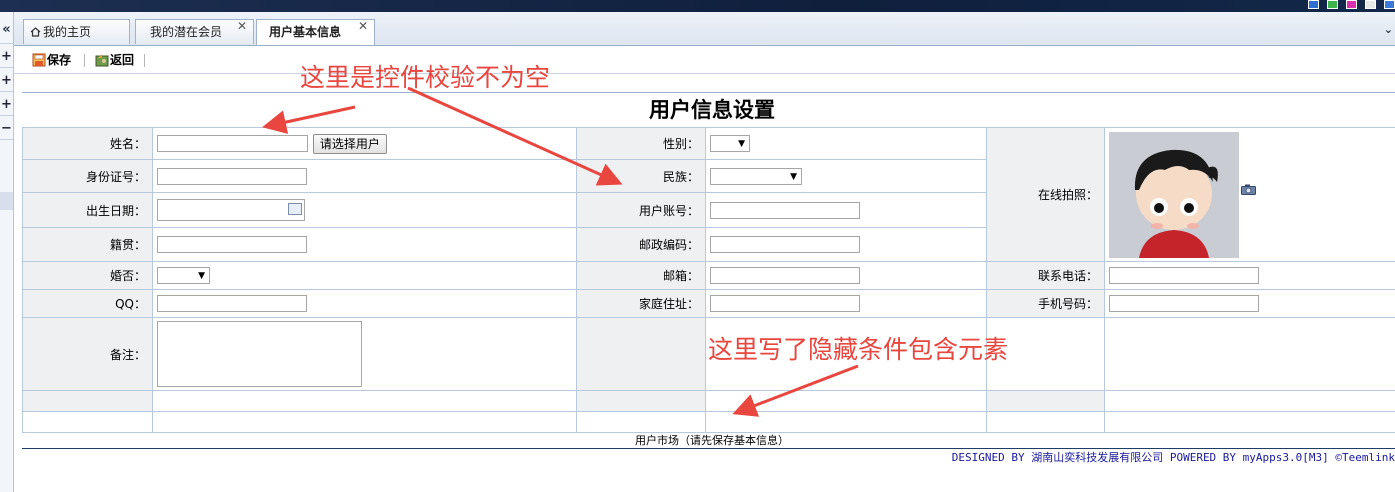 This screenshot has width=1395, height=492. What do you see at coordinates (708, 441) in the screenshot?
I see `user-market-notice: 用户市场（请先保存基本信息）` at bounding box center [708, 441].